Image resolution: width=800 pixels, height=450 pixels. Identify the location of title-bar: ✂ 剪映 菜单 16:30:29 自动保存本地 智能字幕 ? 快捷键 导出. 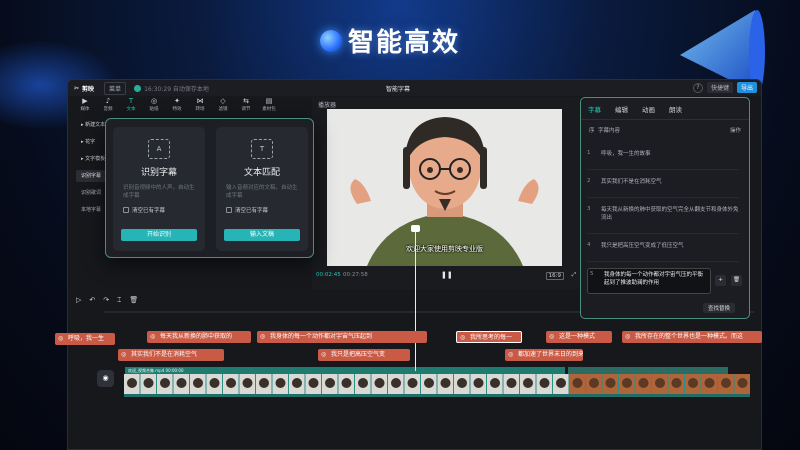
(414, 88).